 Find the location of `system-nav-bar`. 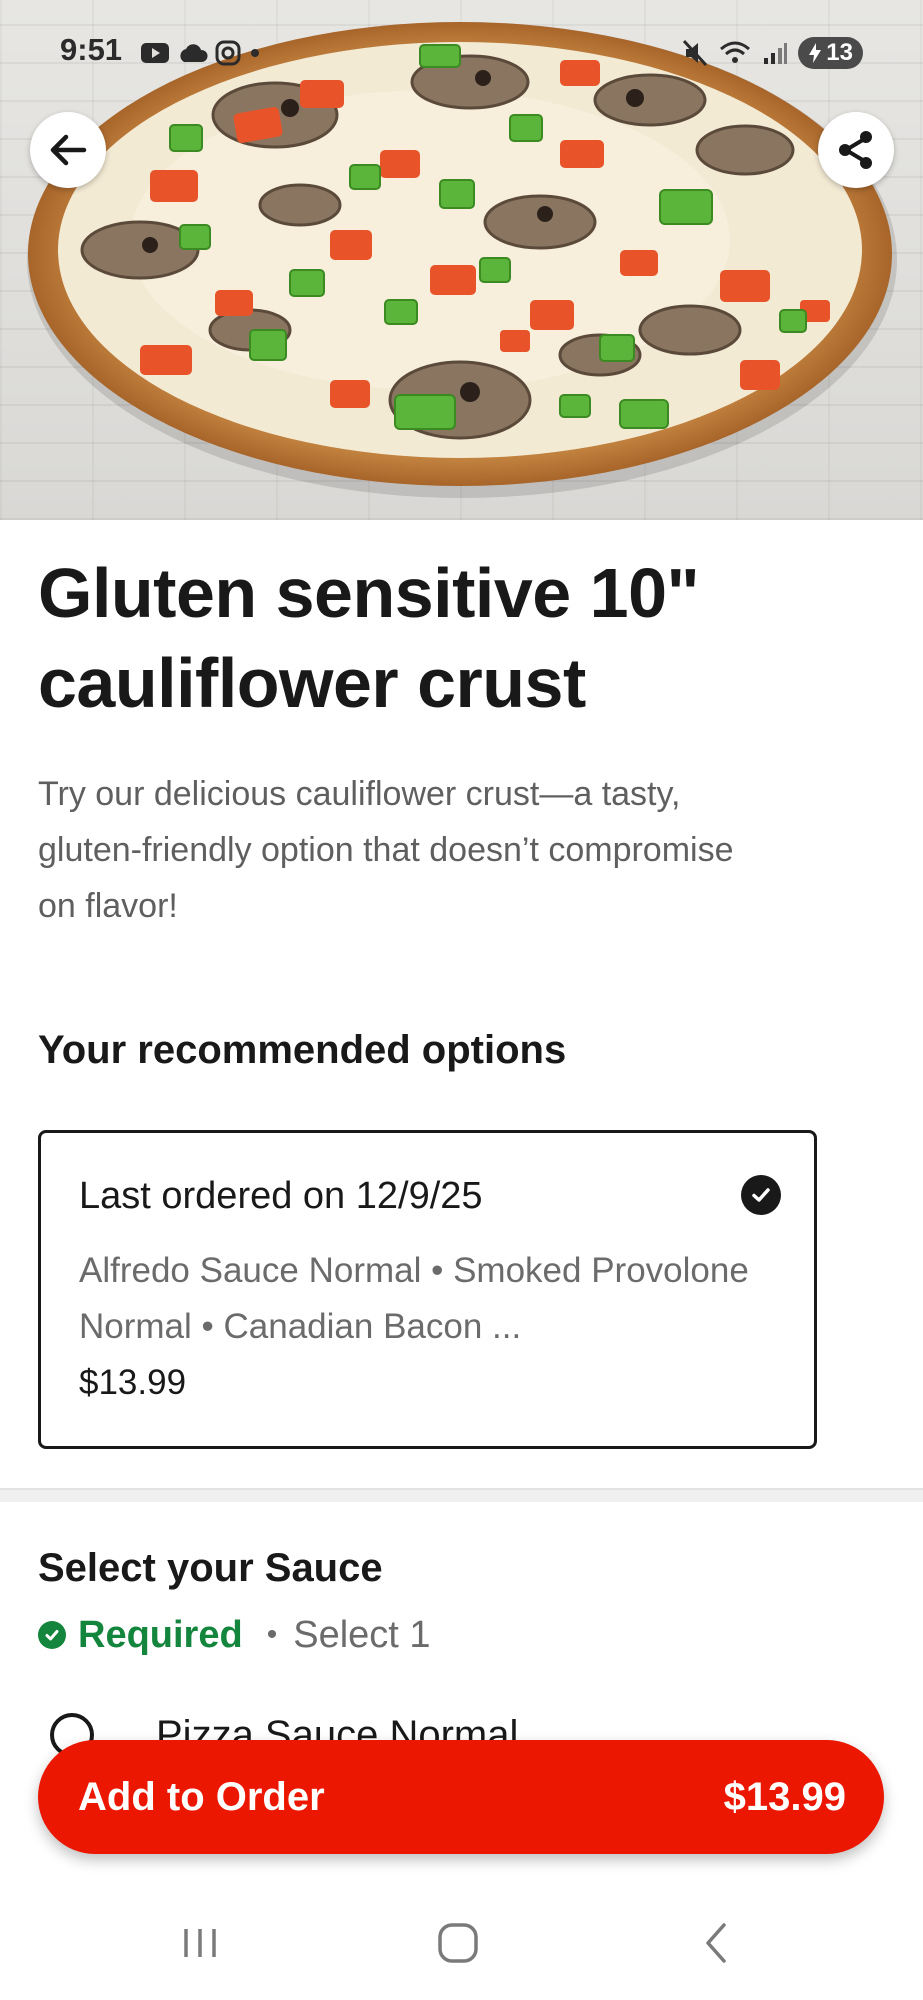

system-nav-bar is located at coordinates (461, 1943).